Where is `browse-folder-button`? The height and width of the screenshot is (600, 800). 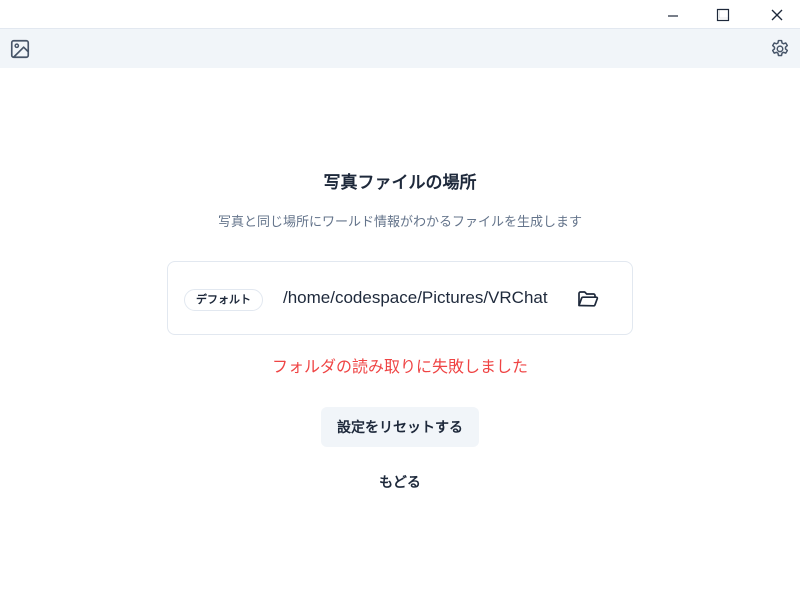
browse-folder-button is located at coordinates (588, 299).